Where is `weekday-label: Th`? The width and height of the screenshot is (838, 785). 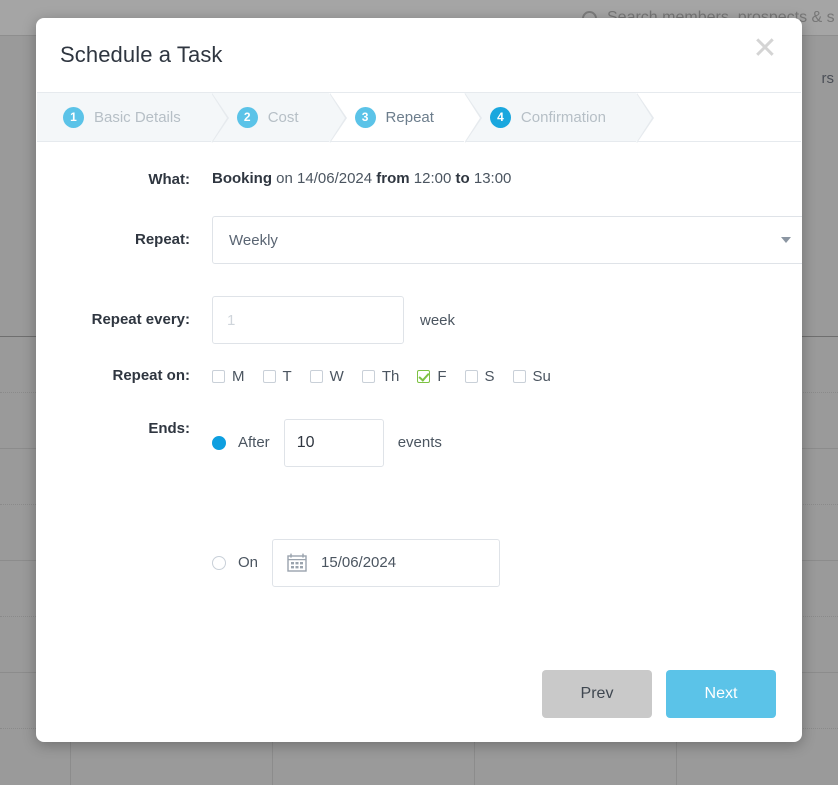
weekday-label: Th is located at coordinates (390, 376).